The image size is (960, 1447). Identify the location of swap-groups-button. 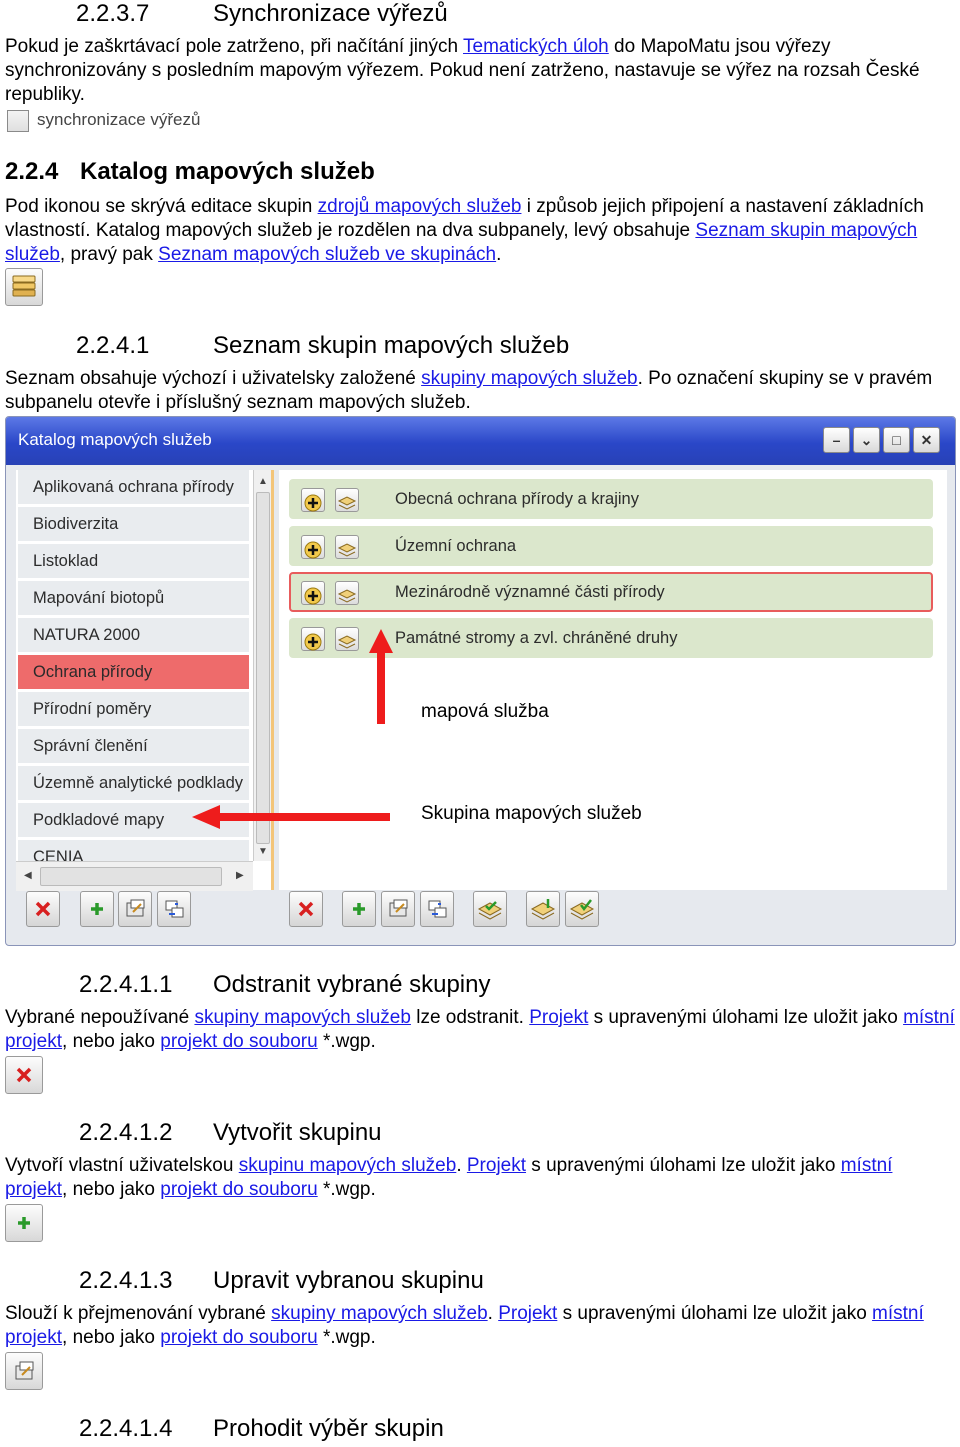
(174, 909).